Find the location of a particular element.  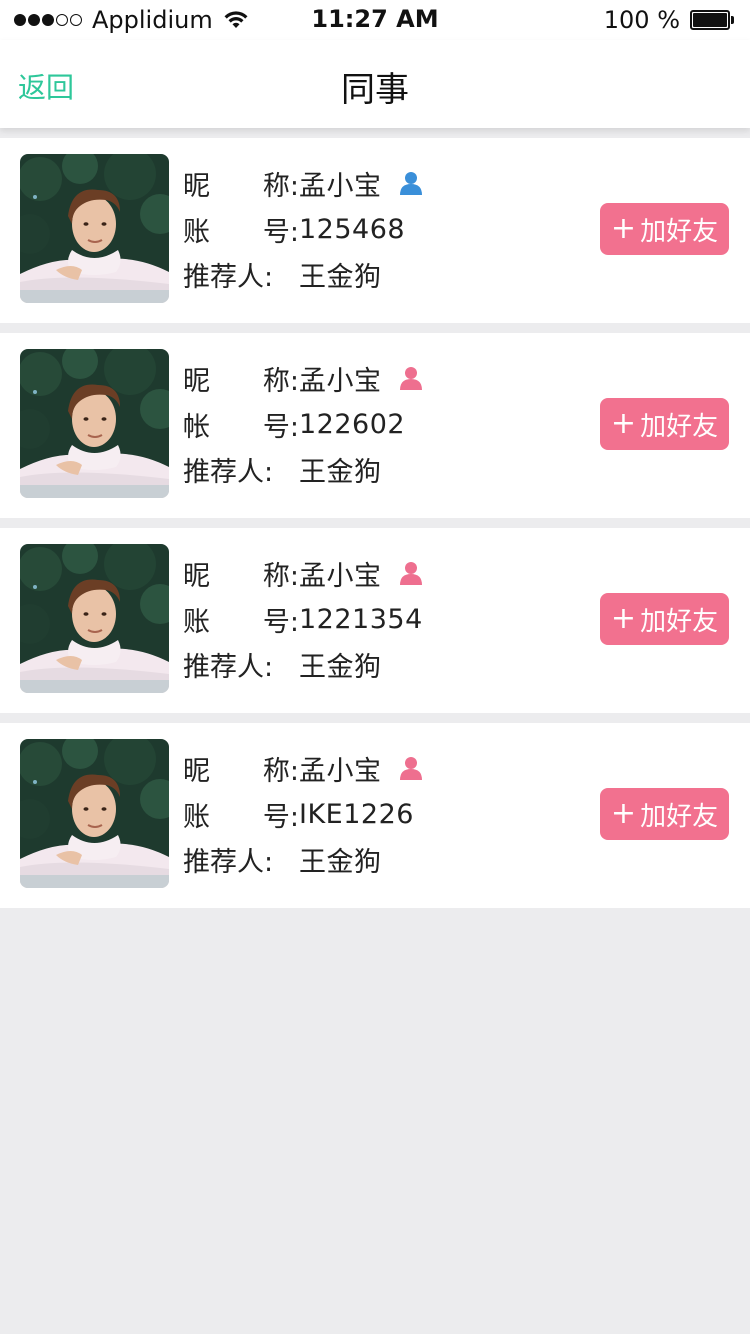

account-value: 1221354 is located at coordinates (361, 619).